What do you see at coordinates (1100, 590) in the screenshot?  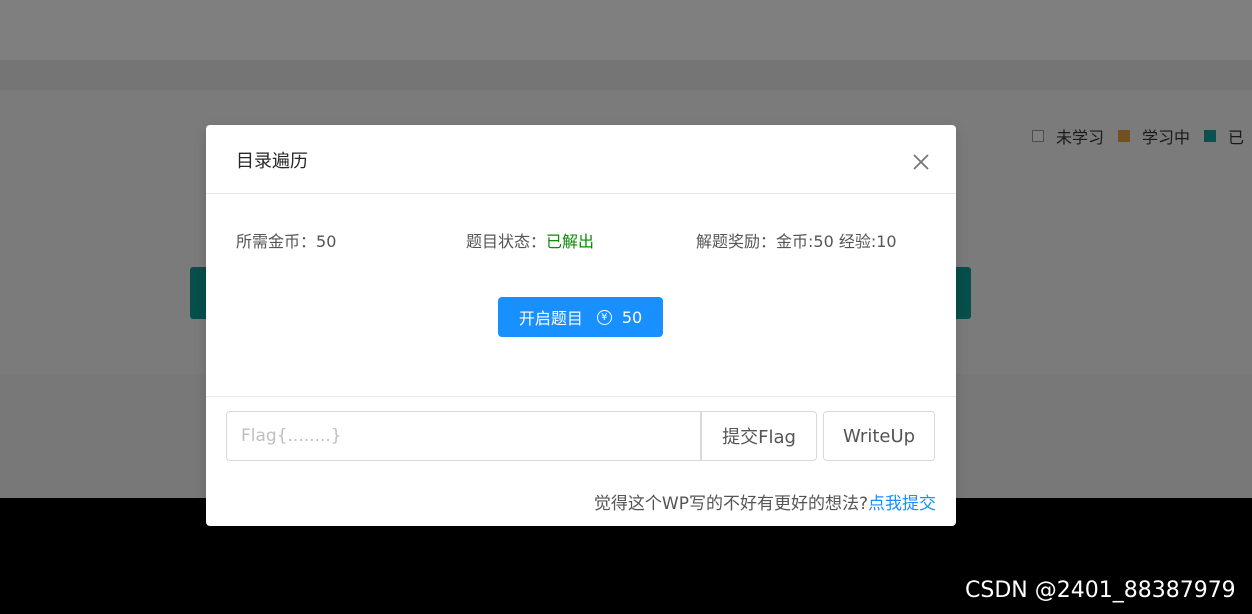 I see `watermark: CSDN @2401_88387979` at bounding box center [1100, 590].